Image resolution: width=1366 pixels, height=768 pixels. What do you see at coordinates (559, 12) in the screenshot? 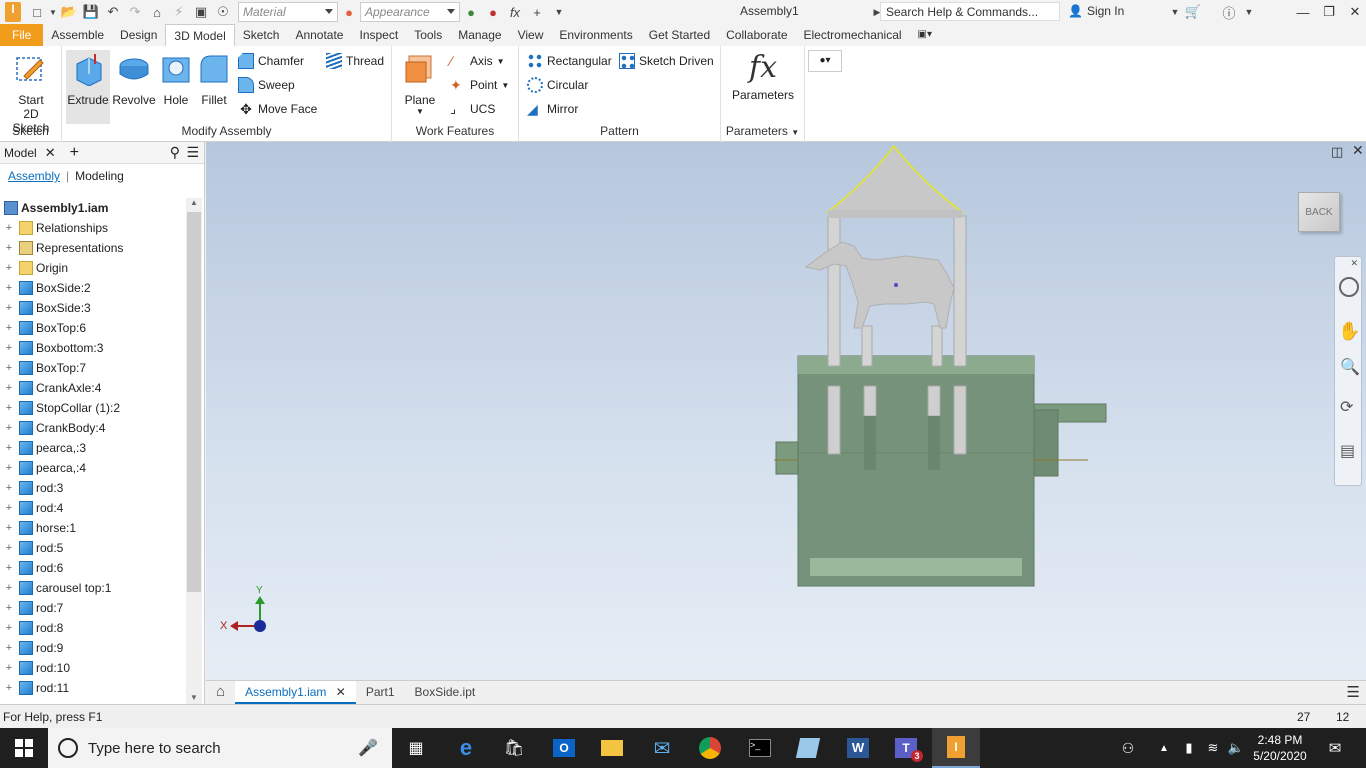
I see `customize-icon: ▼` at bounding box center [559, 12].